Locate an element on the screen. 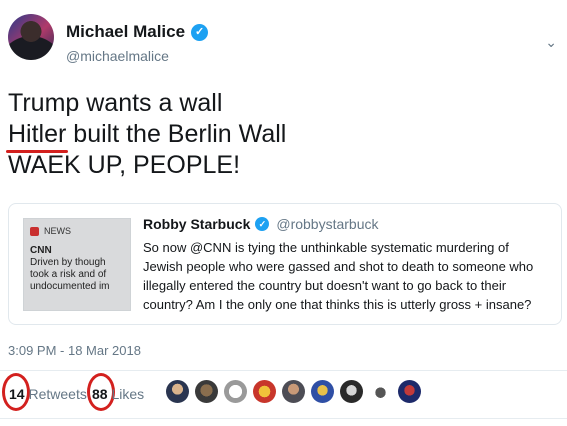 The height and width of the screenshot is (426, 567). tweet-line-2-rest: built the Berlin Wall is located at coordinates (176, 134).